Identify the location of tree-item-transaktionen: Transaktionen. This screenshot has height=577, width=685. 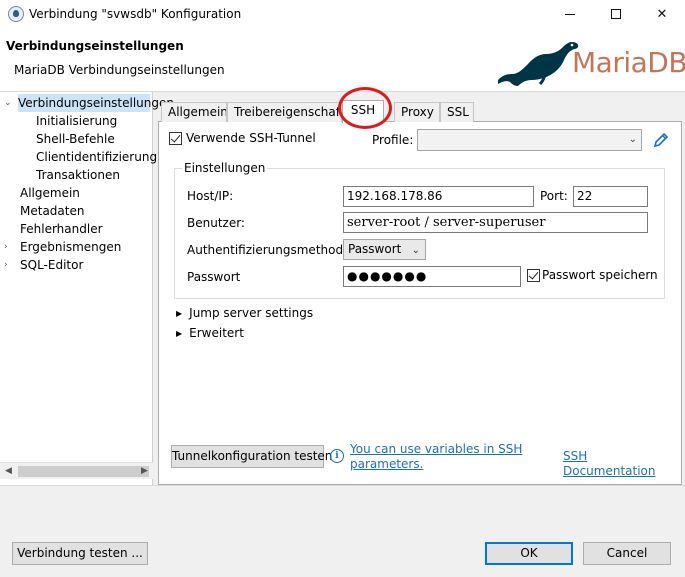
(78, 175).